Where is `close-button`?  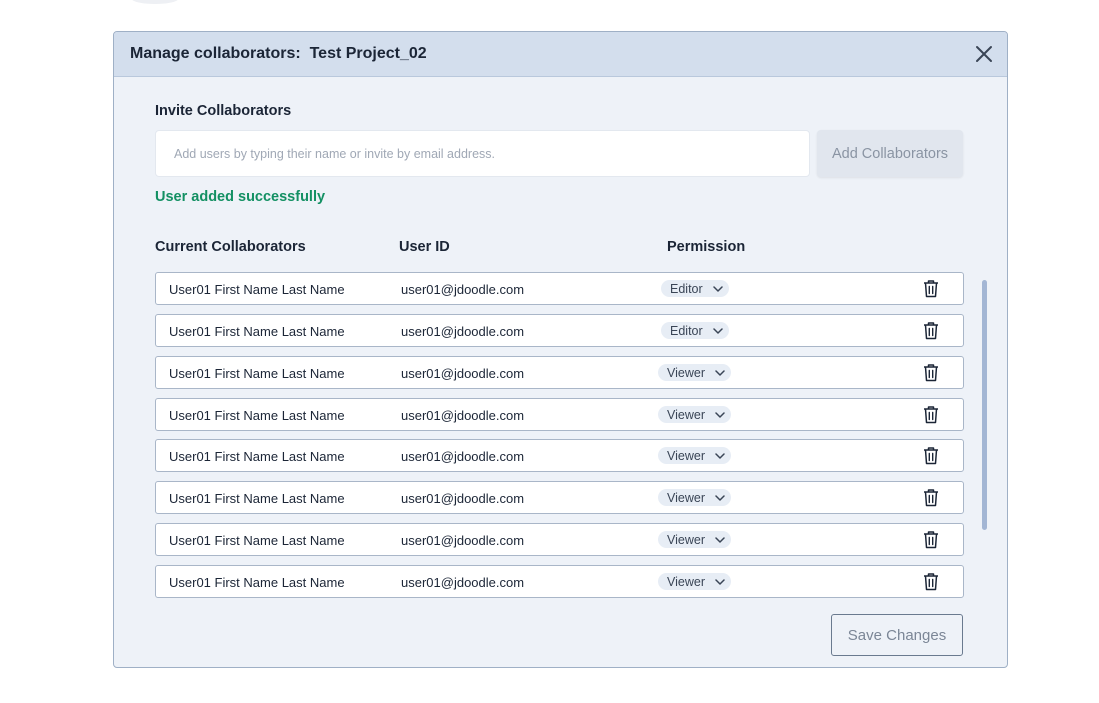 close-button is located at coordinates (984, 54).